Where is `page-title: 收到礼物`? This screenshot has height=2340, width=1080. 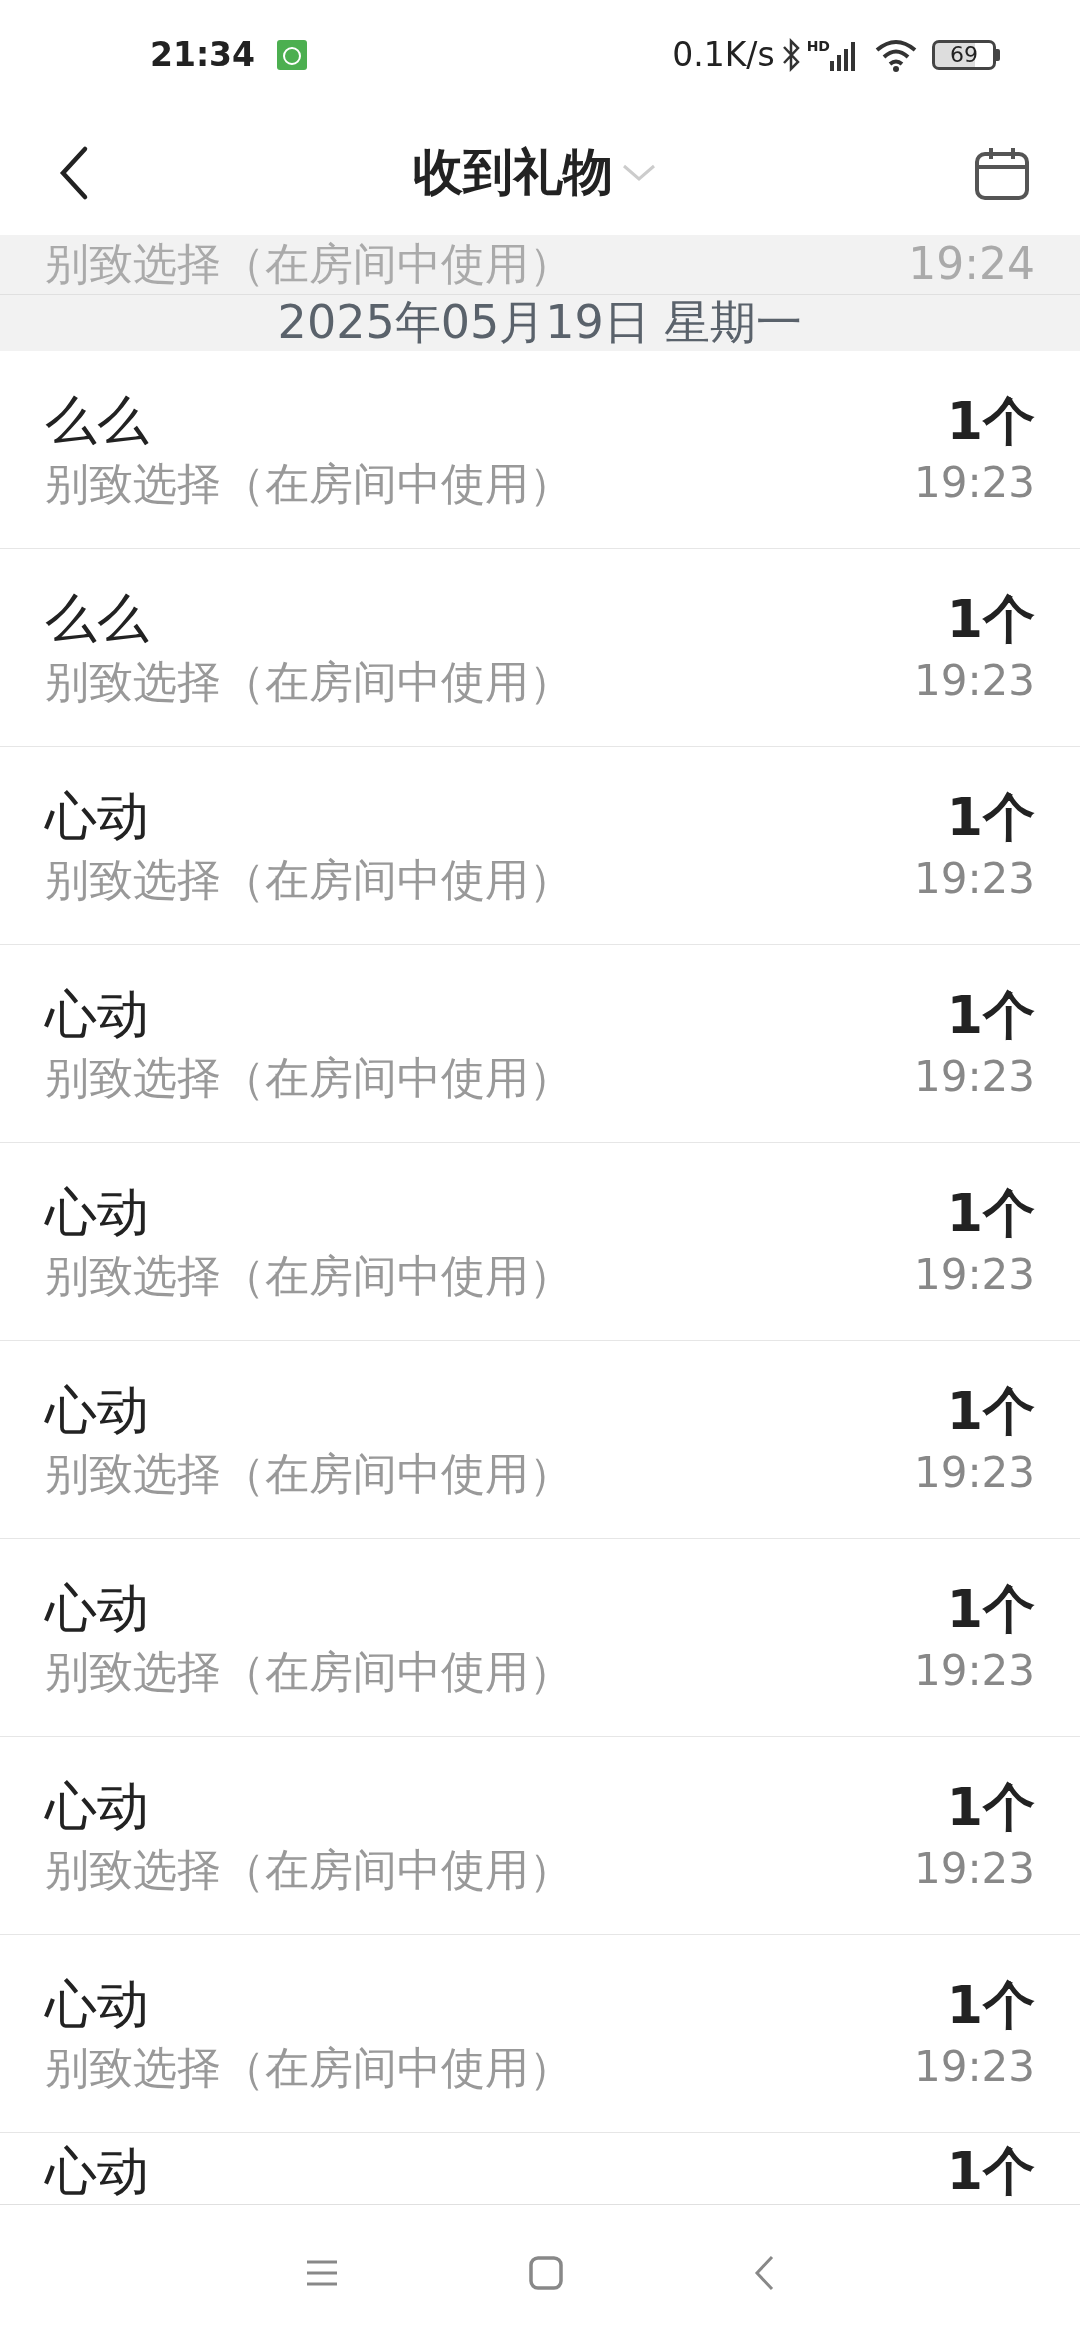 page-title: 收到礼物 is located at coordinates (512, 172).